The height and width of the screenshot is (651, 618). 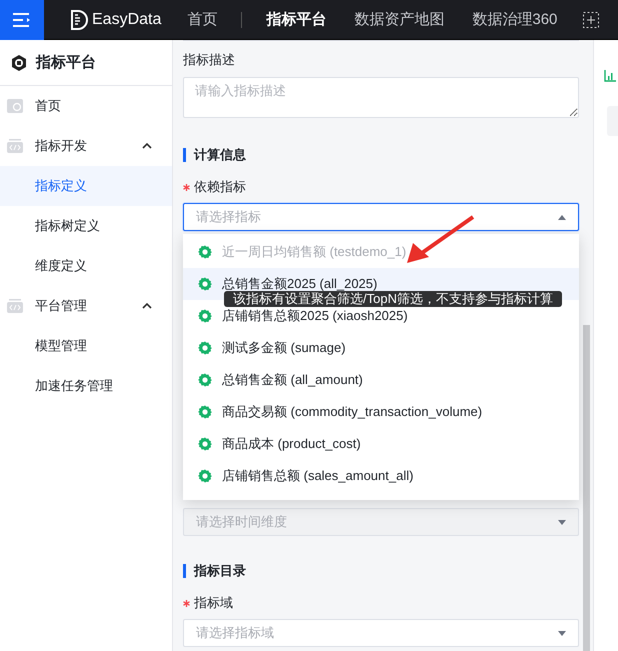 I want to click on scrollbar, so click(x=586, y=488).